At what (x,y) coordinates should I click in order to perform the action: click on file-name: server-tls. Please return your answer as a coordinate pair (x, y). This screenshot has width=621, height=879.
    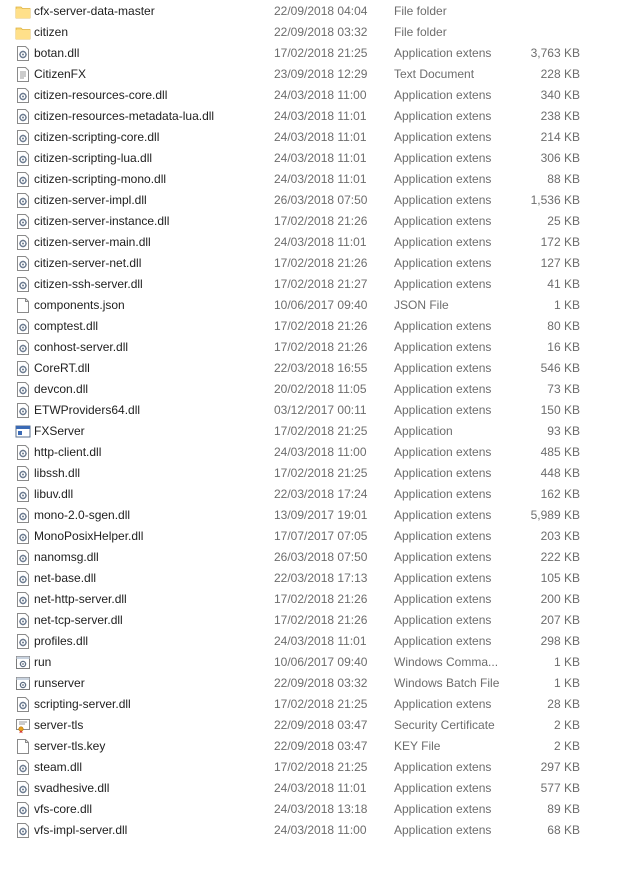
    Looking at the image, I should click on (59, 725).